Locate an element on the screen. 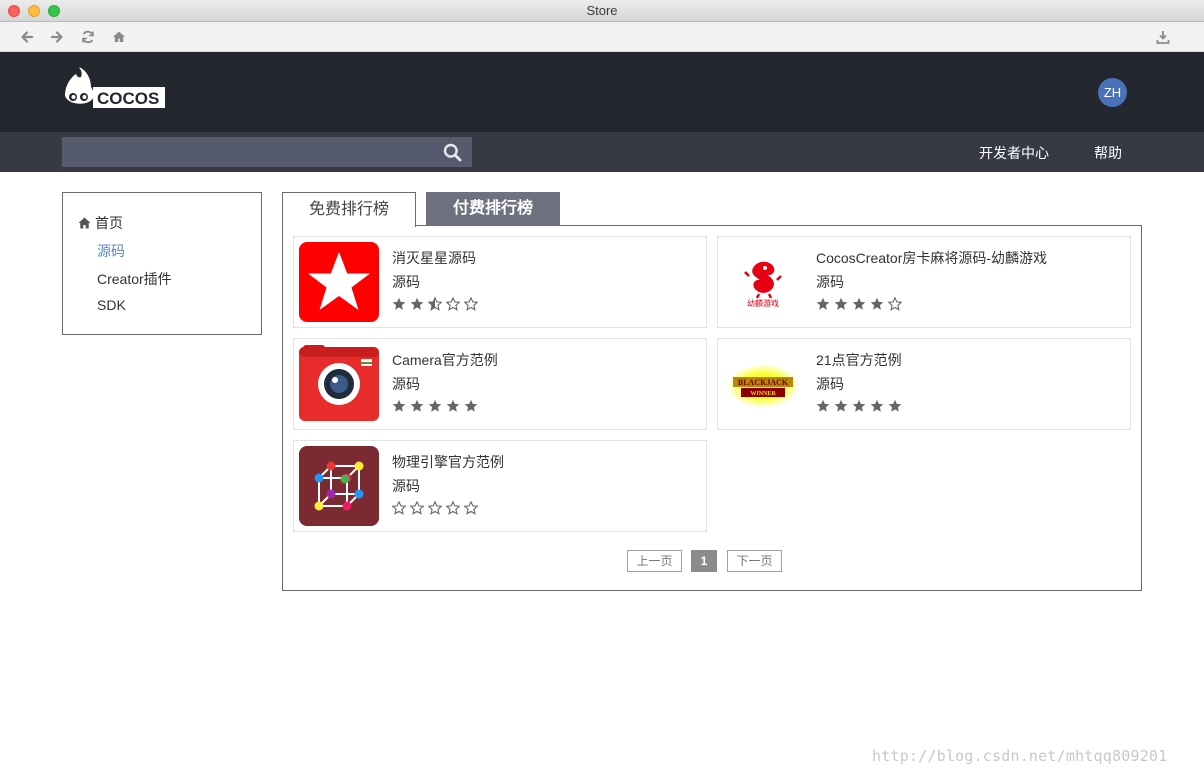 The height and width of the screenshot is (777, 1204). search-input is located at coordinates (247, 152).